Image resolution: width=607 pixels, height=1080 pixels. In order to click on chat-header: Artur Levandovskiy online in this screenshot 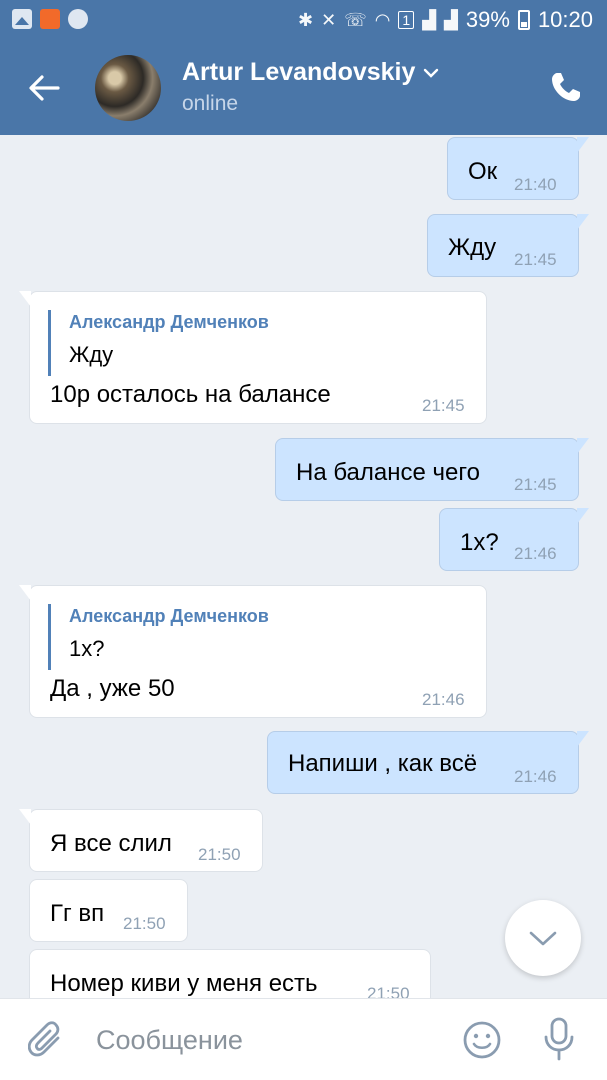, I will do `click(303, 87)`.